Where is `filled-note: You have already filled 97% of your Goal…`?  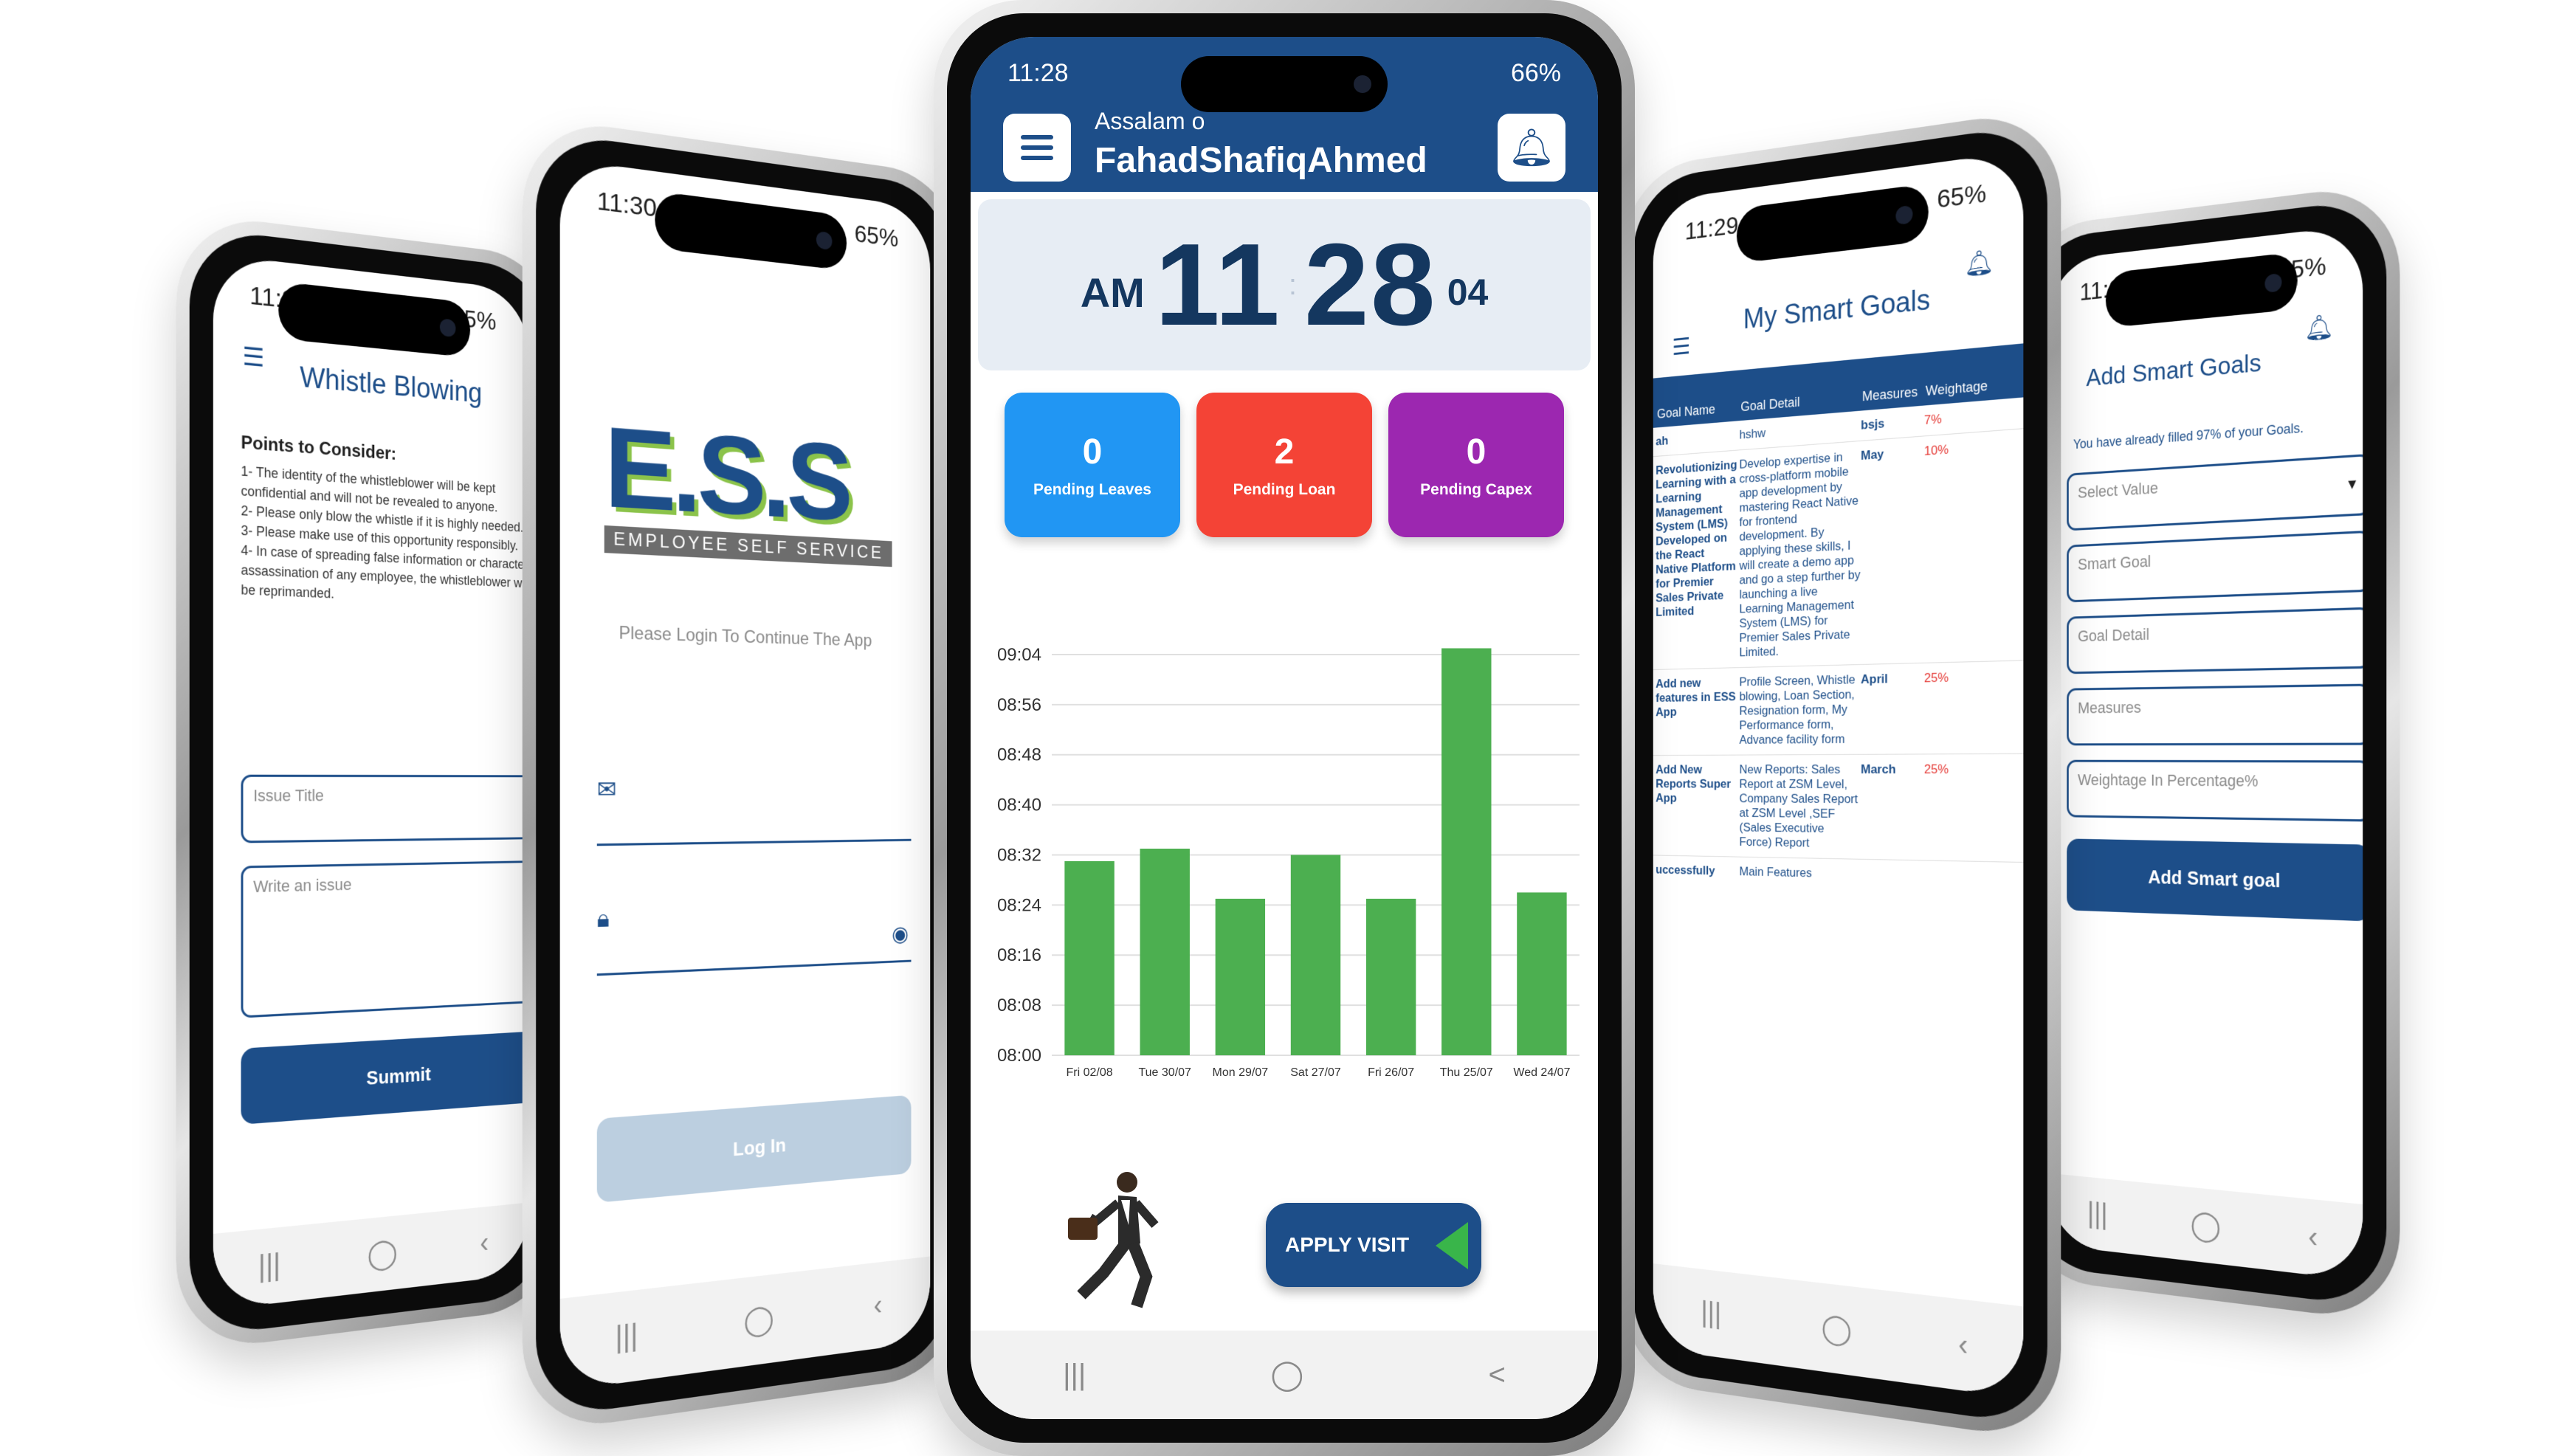 filled-note: You have already filled 97% of your Goal… is located at coordinates (2188, 436).